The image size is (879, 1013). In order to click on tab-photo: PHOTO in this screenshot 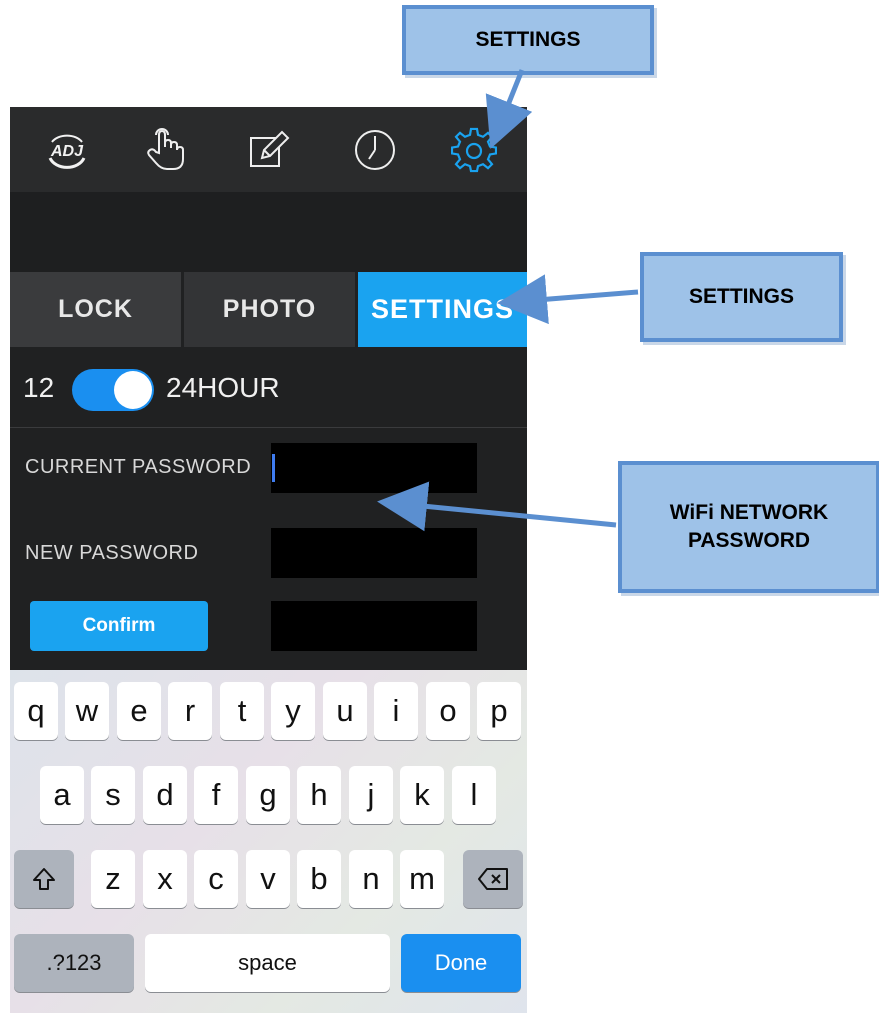, I will do `click(269, 309)`.